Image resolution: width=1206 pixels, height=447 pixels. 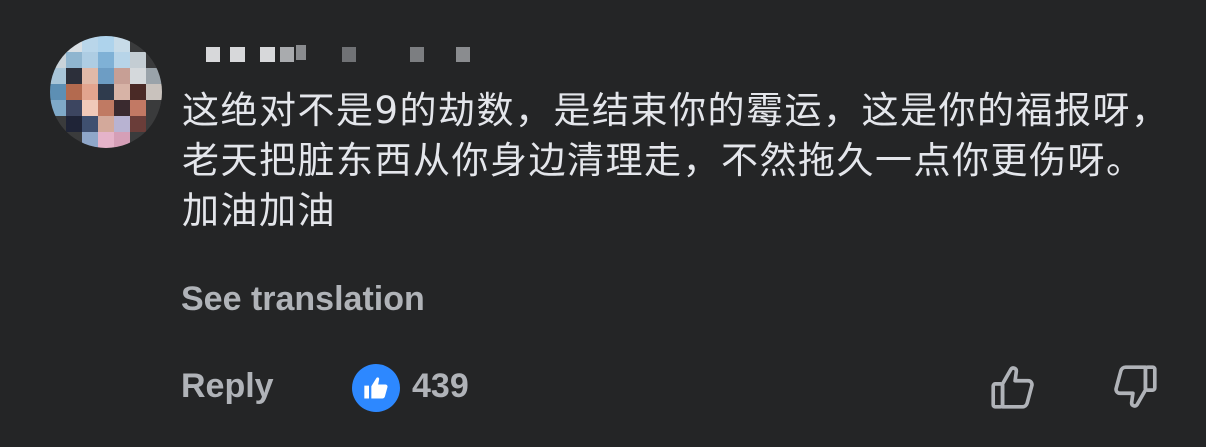 I want to click on thumbs-up-outline-icon, so click(x=1013, y=387).